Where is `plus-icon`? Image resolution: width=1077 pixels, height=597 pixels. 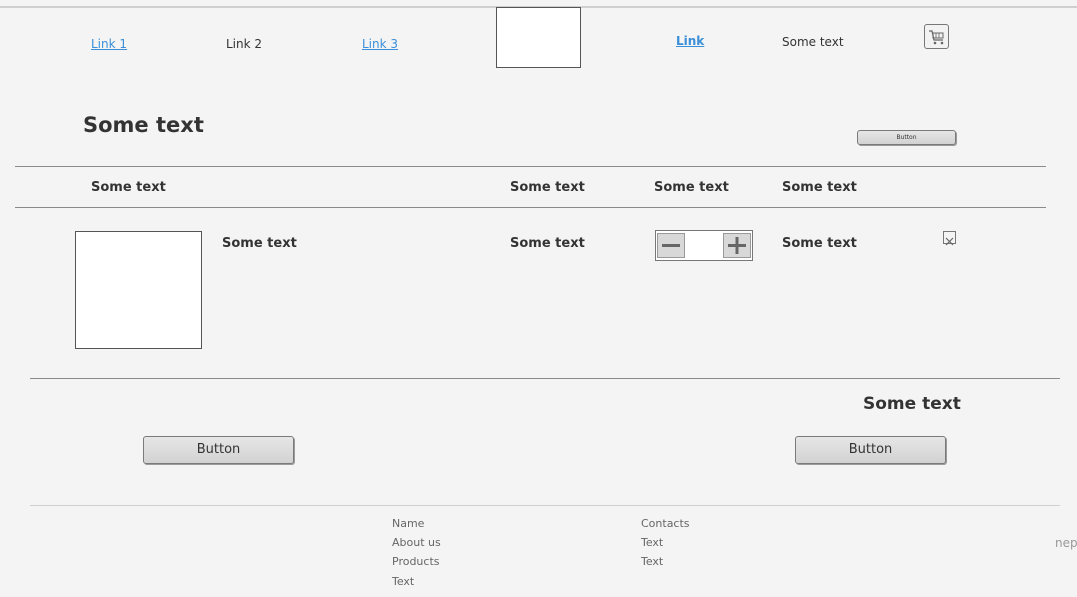 plus-icon is located at coordinates (737, 245).